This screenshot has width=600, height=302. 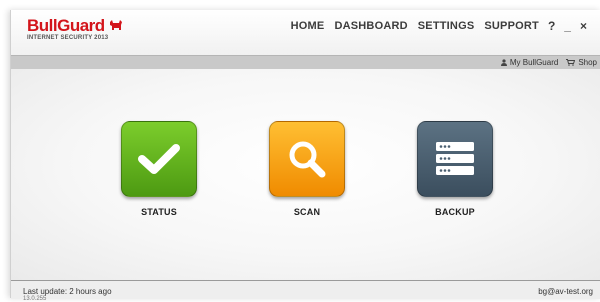 I want to click on nav-dashboard: DASHBOARD, so click(x=370, y=26).